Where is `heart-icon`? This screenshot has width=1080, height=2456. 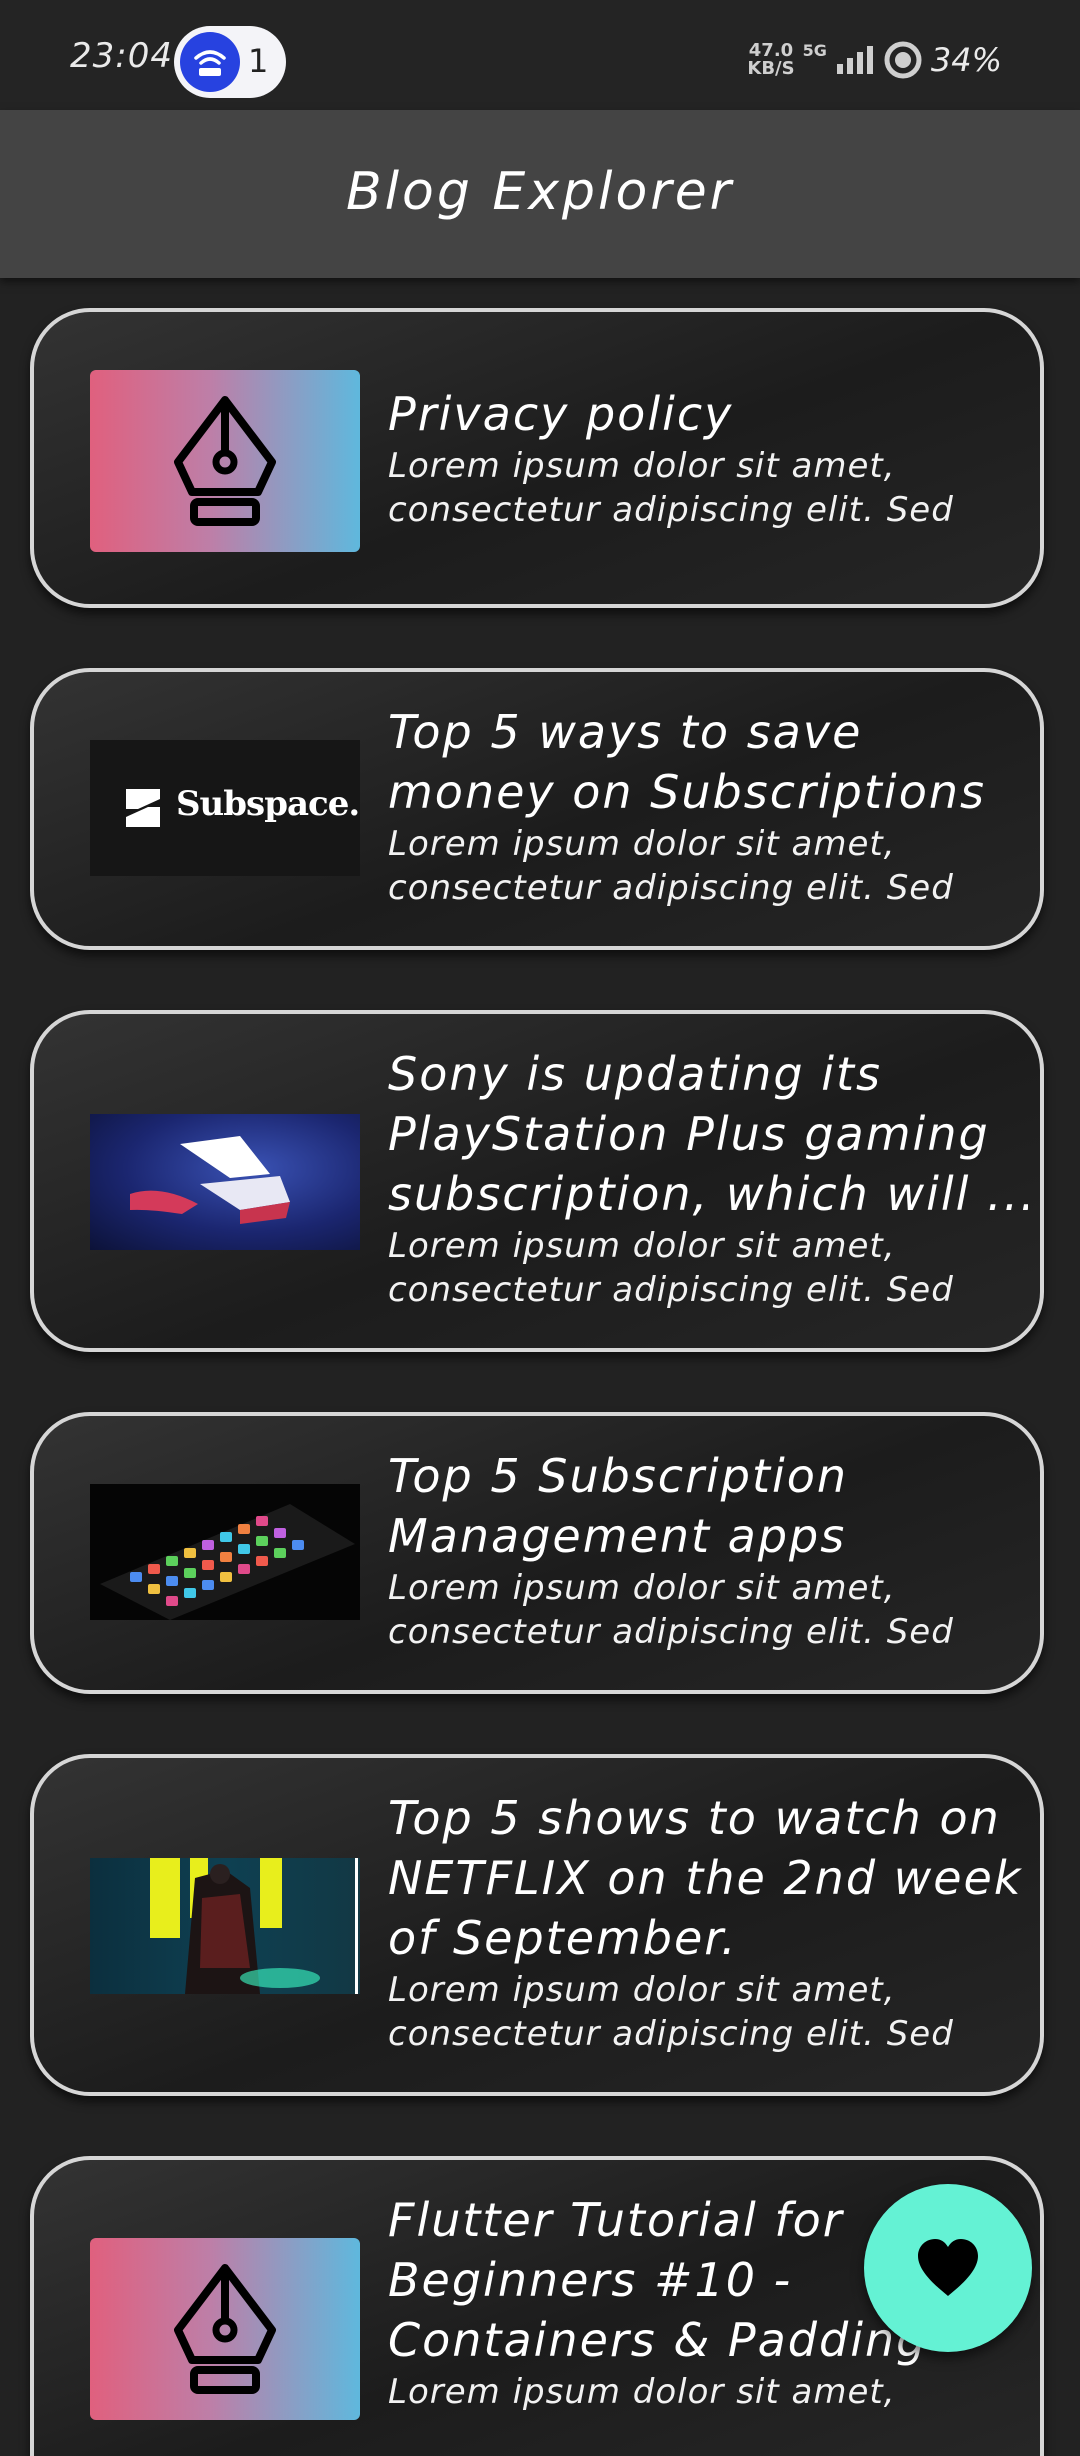 heart-icon is located at coordinates (948, 2267).